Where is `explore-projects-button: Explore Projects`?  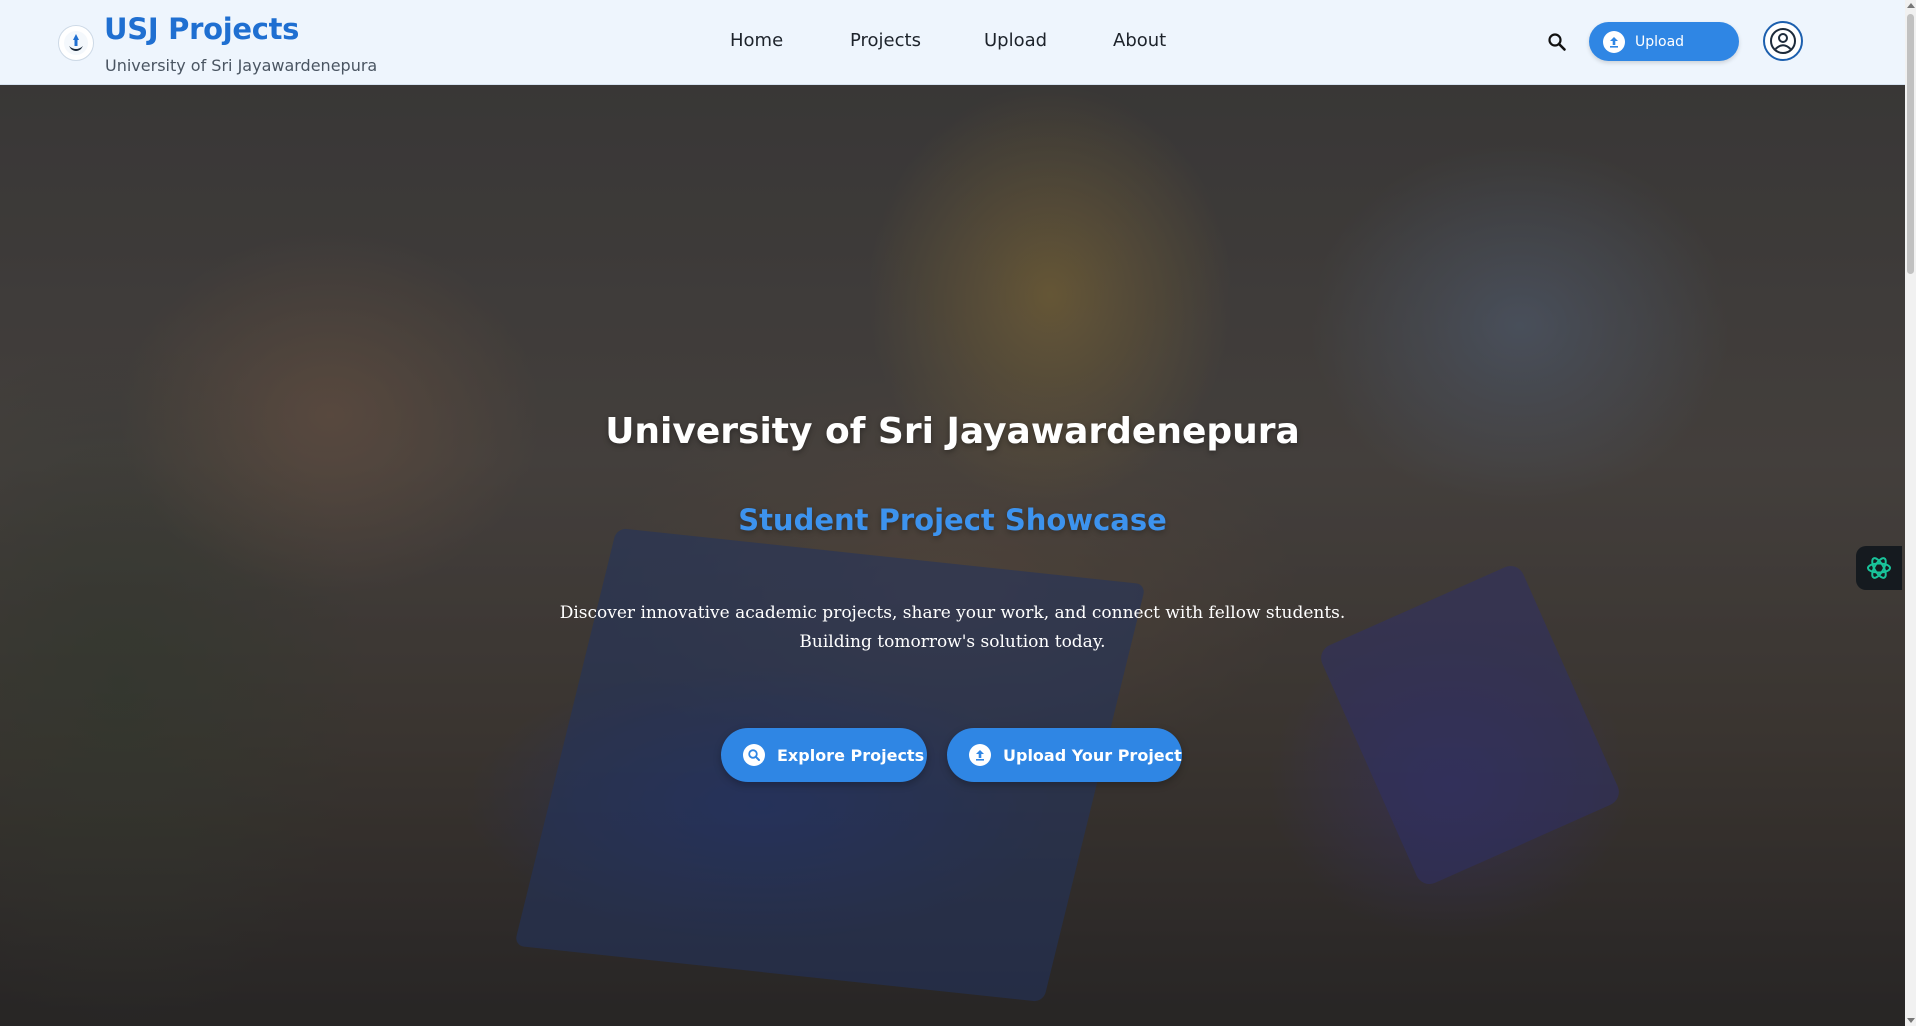 explore-projects-button: Explore Projects is located at coordinates (824, 755).